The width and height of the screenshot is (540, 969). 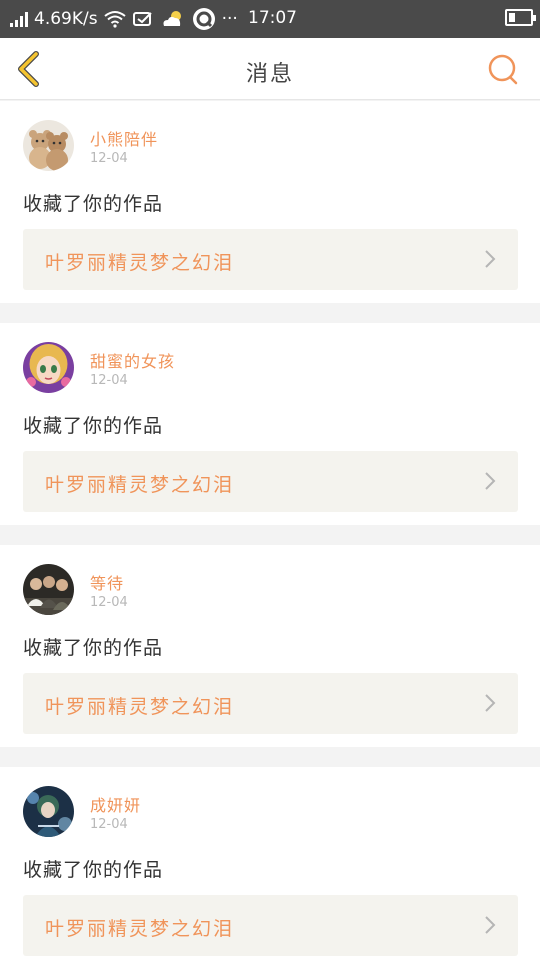 I want to click on network-speed: 4.69K/s, so click(x=66, y=19).